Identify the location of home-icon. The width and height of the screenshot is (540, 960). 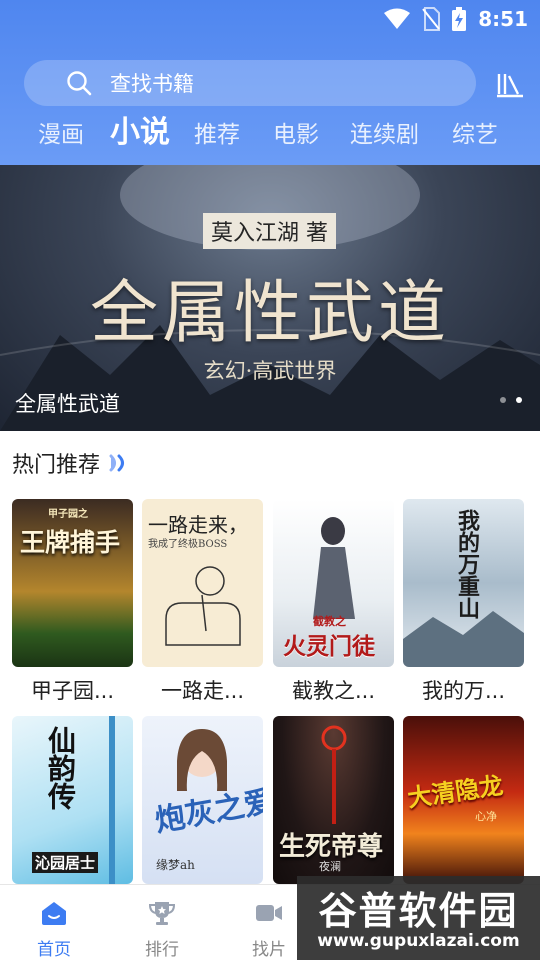
(54, 913).